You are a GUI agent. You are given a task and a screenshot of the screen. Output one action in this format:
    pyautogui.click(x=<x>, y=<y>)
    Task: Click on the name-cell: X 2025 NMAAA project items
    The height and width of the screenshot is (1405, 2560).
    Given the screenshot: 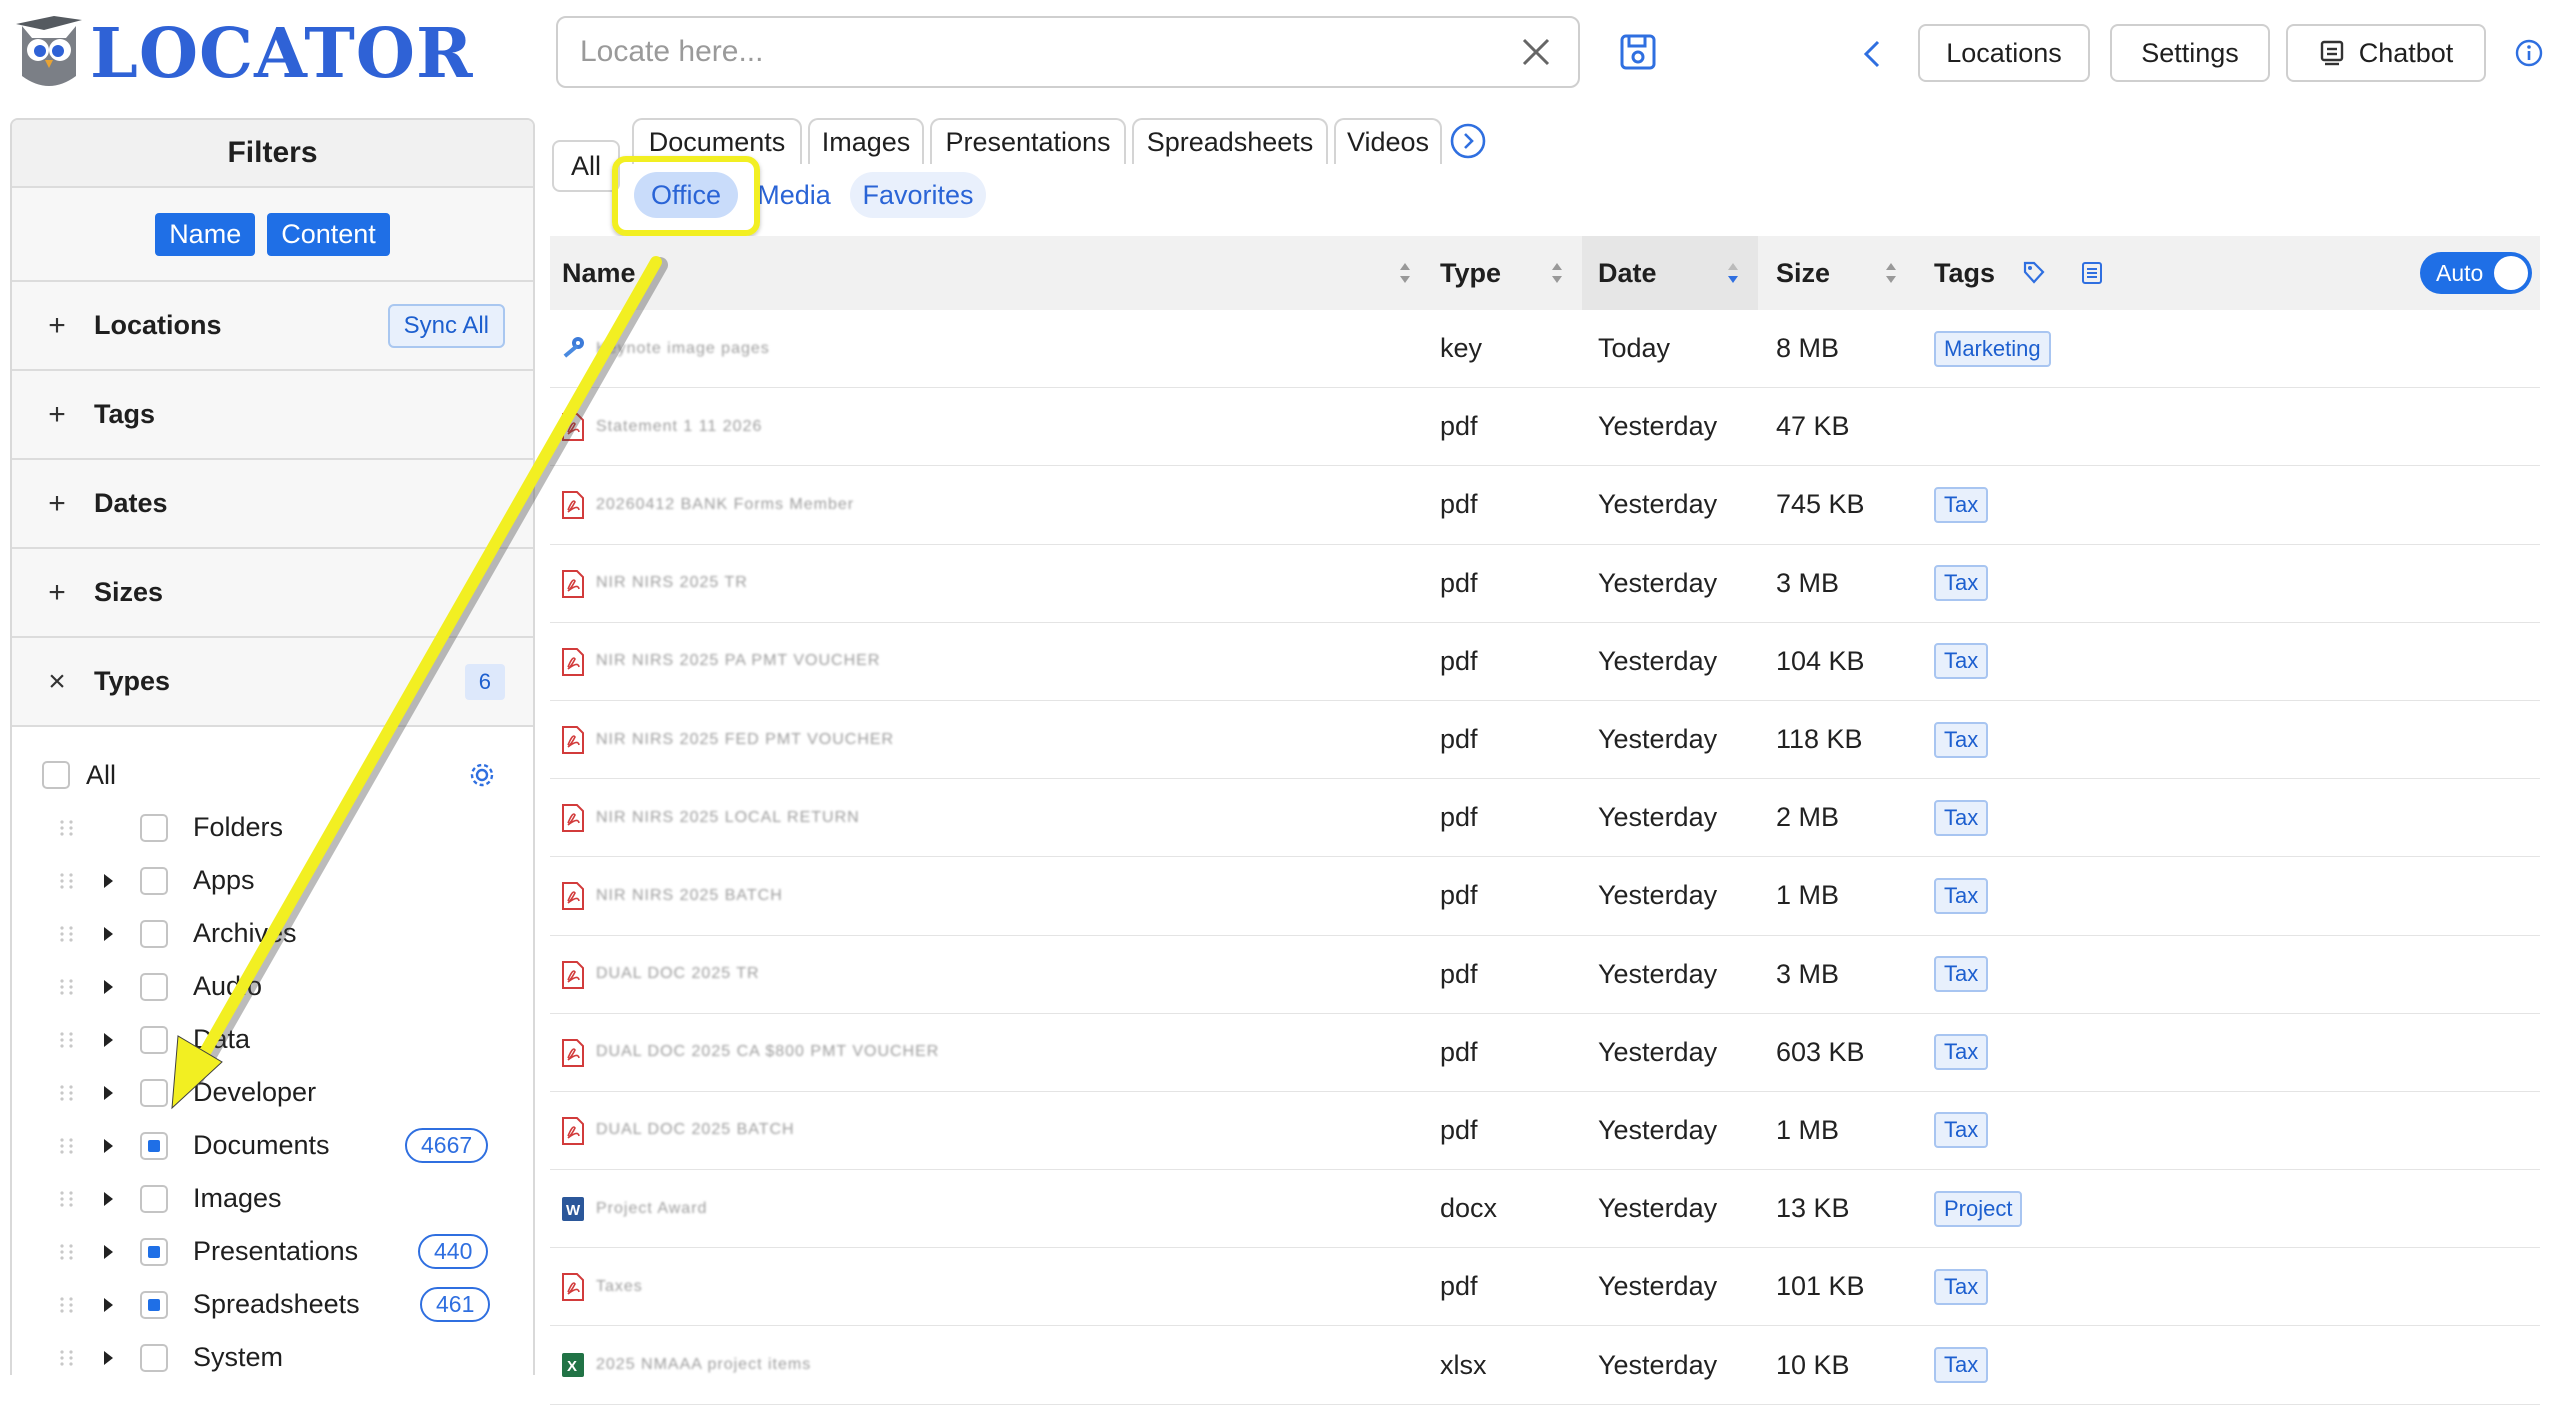 What is the action you would take?
    pyautogui.click(x=990, y=1364)
    